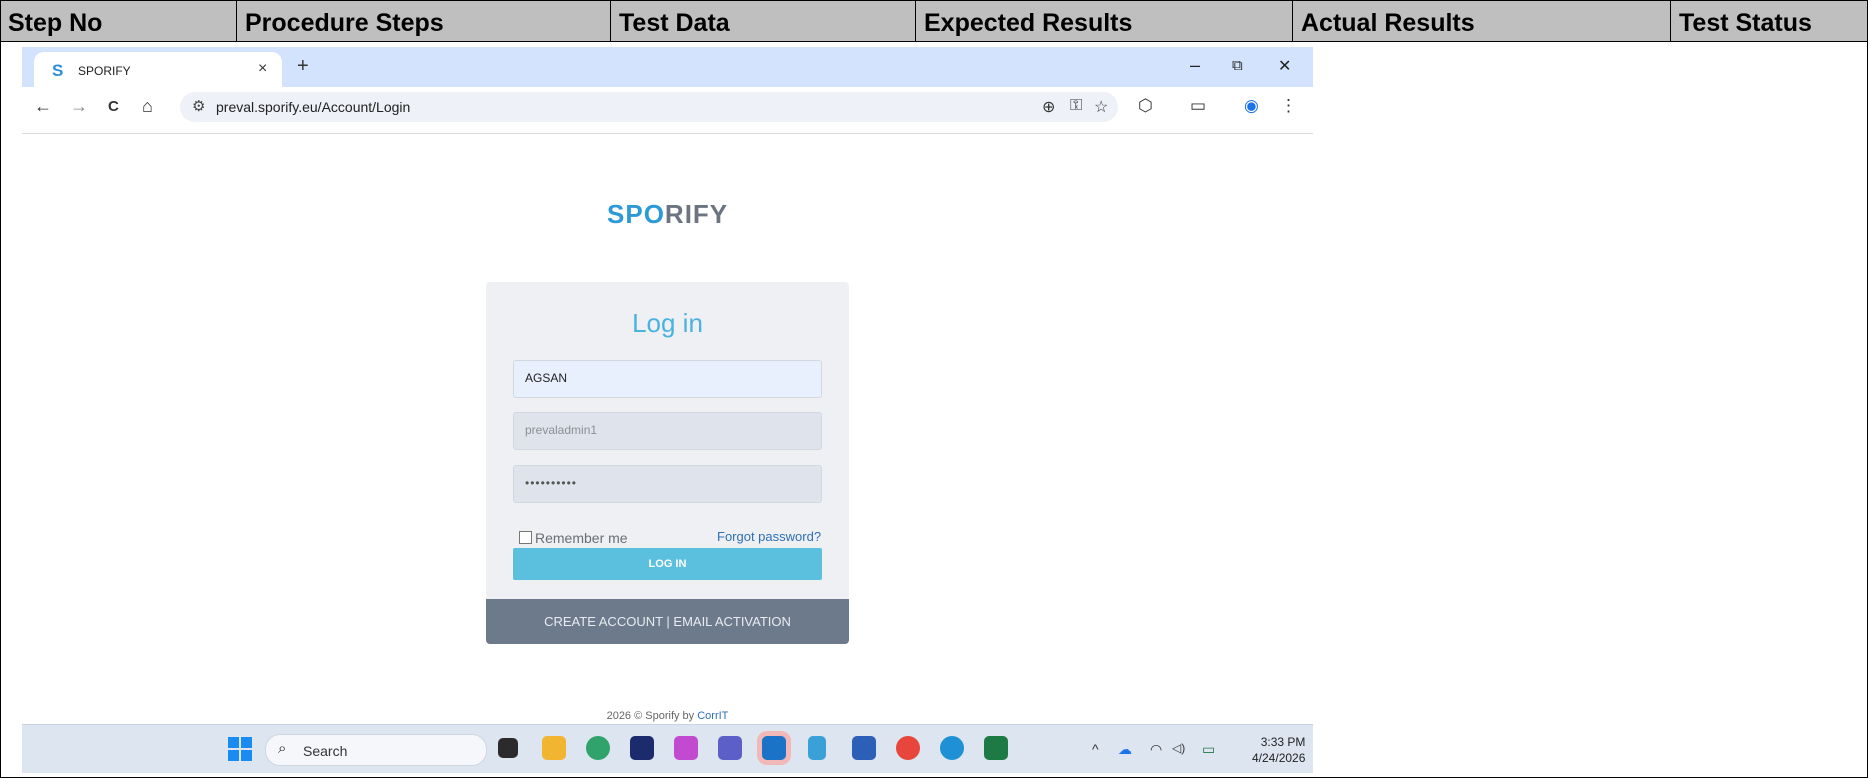 This screenshot has width=1868, height=778. Describe the element at coordinates (1251, 106) in the screenshot. I see `profile-icon: ◉` at that location.